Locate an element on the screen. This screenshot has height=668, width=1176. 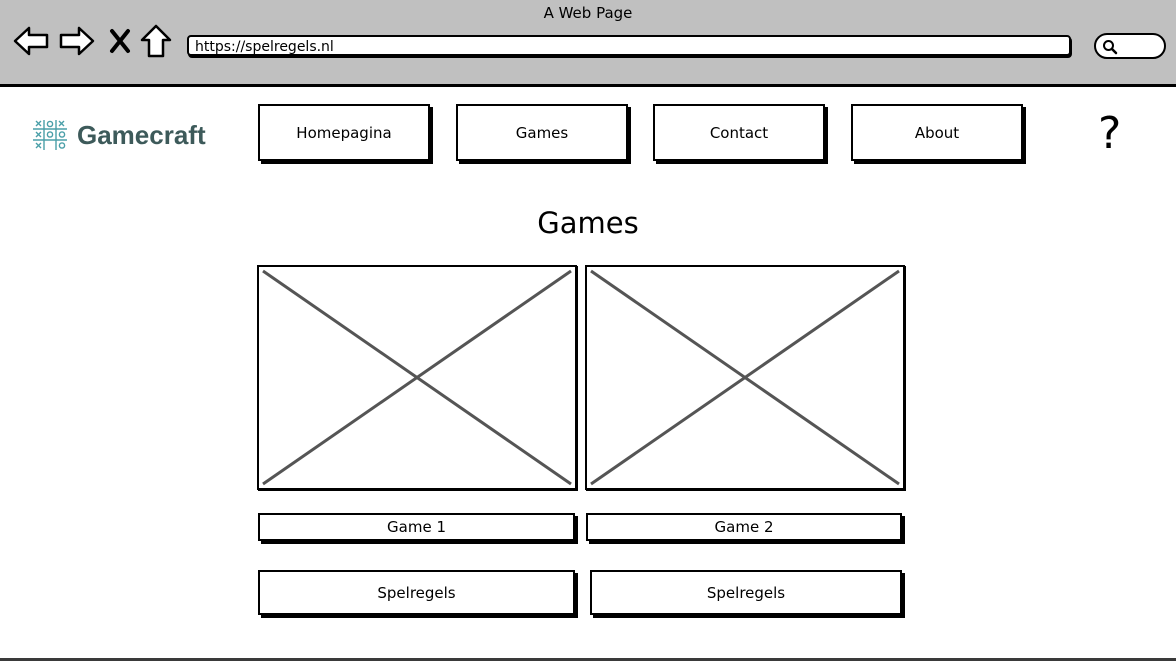
browser-chrome: A Web Page https://spelregels.nl is located at coordinates (588, 43).